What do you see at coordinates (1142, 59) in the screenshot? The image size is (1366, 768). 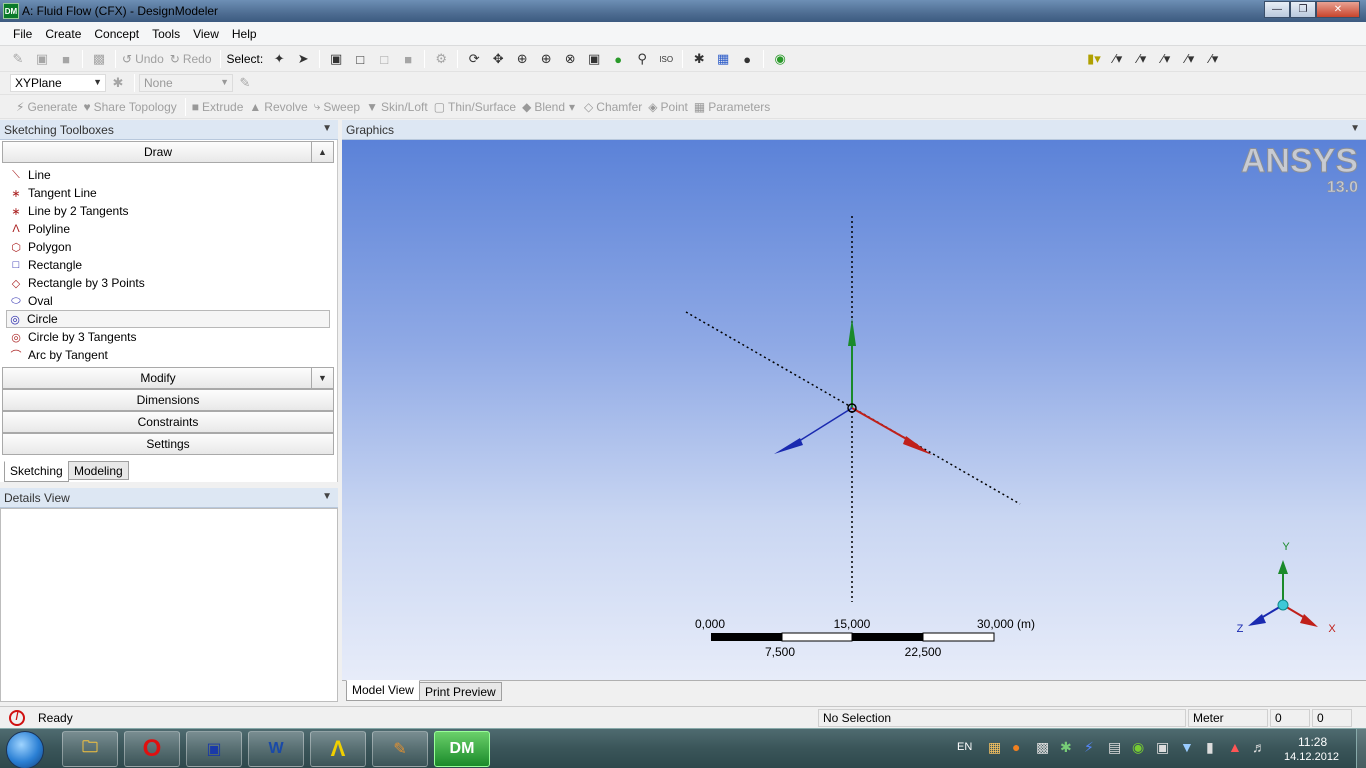 I see `dimension-icon-2: ∕▾` at bounding box center [1142, 59].